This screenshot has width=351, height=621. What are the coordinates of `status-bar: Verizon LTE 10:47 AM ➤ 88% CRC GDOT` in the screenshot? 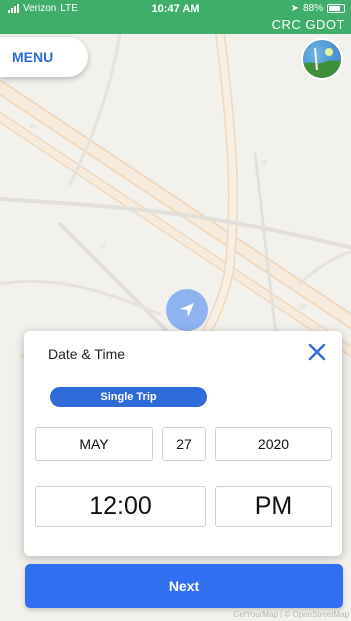 It's located at (175, 17).